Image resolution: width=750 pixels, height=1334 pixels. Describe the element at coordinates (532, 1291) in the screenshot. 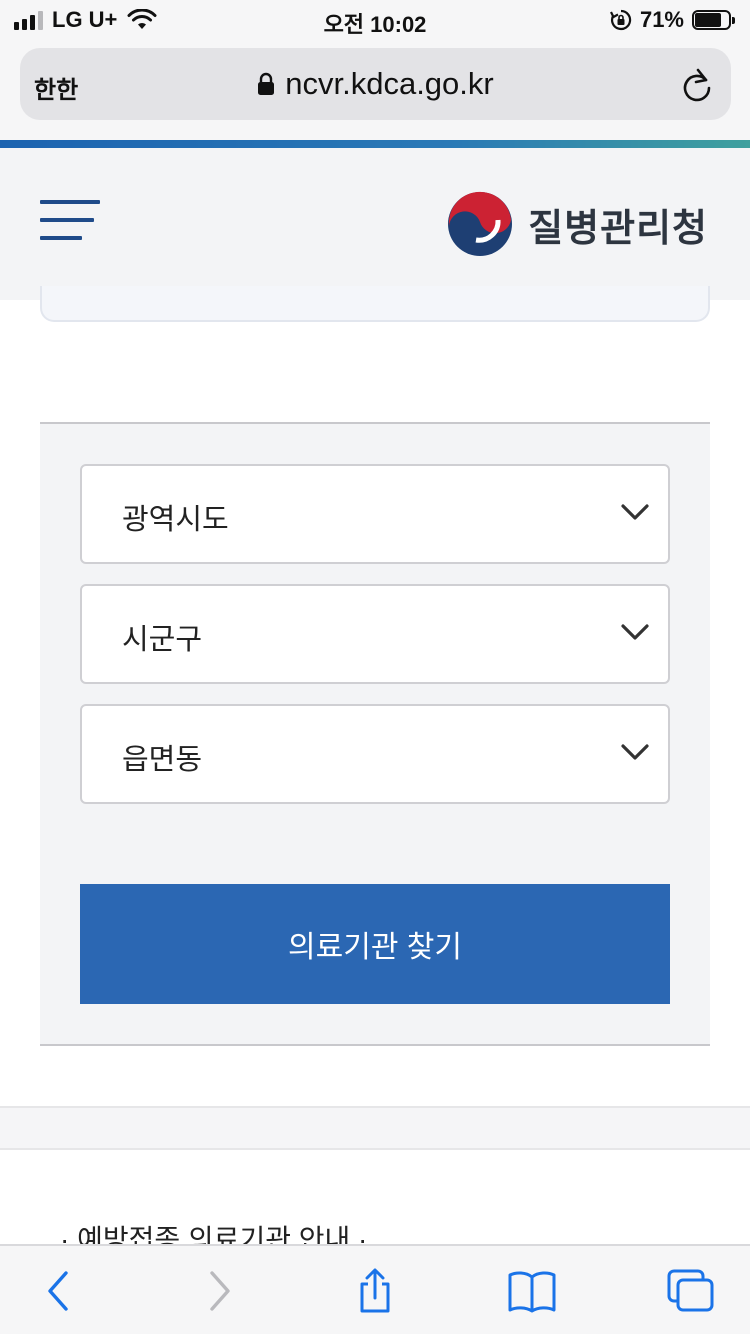

I see `bookmarks-icon` at that location.